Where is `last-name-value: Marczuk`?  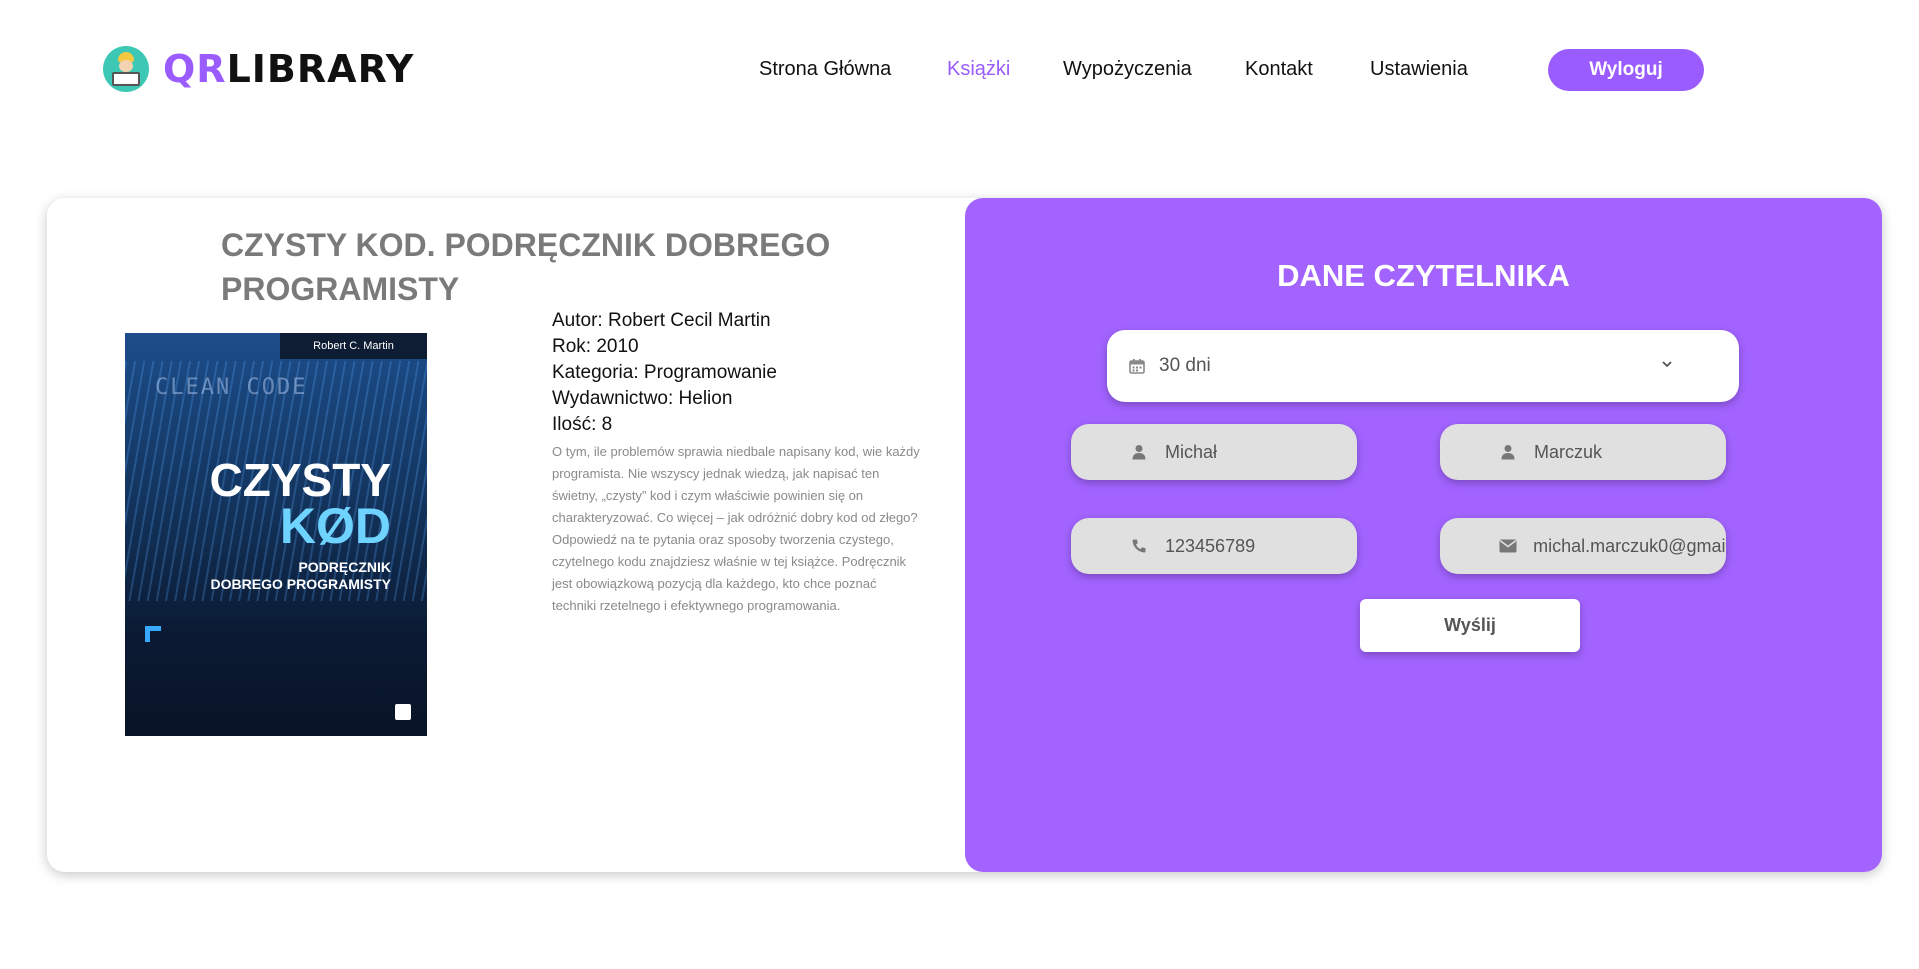
last-name-value: Marczuk is located at coordinates (1568, 451).